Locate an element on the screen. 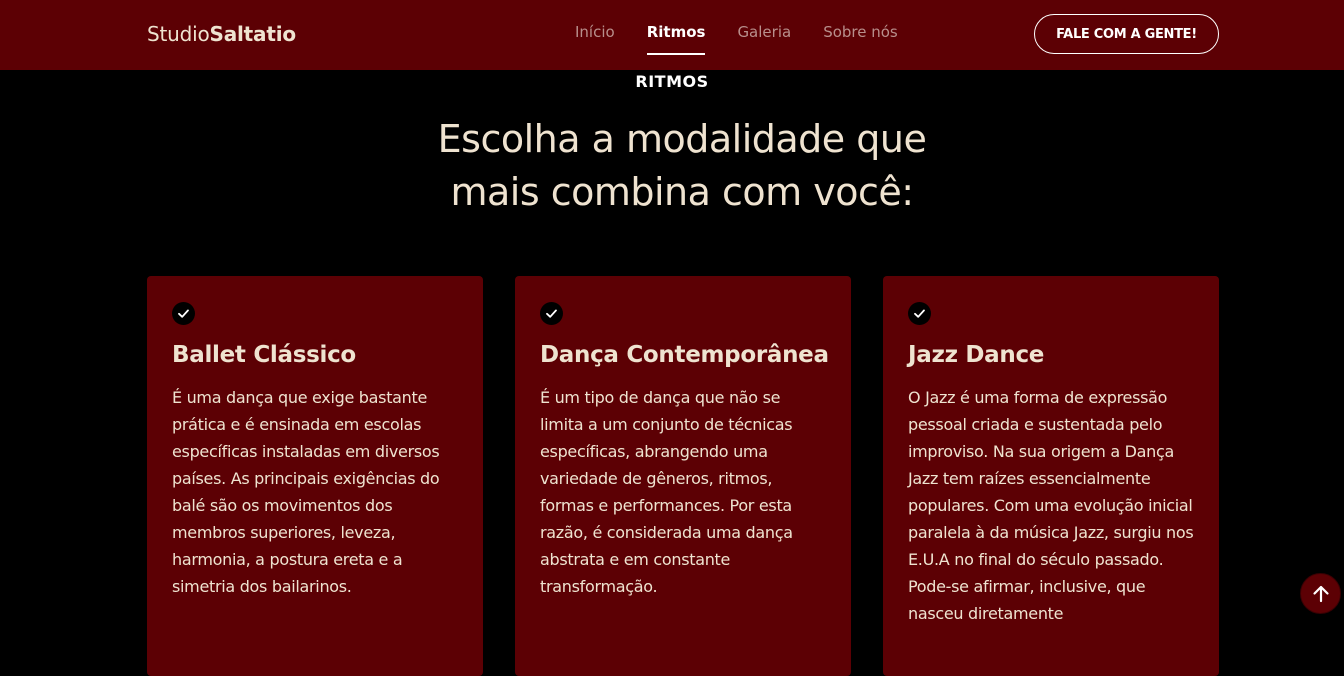  site-logo: StudioSaltatio is located at coordinates (221, 34).